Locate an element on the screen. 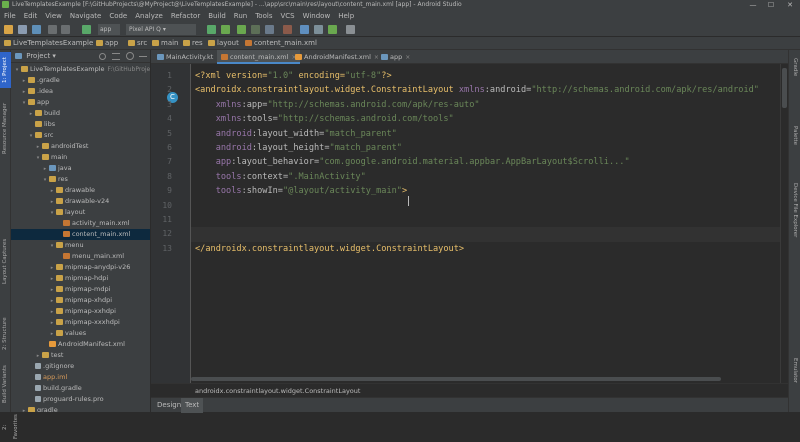  tree-item: app.iml is located at coordinates (80, 377).